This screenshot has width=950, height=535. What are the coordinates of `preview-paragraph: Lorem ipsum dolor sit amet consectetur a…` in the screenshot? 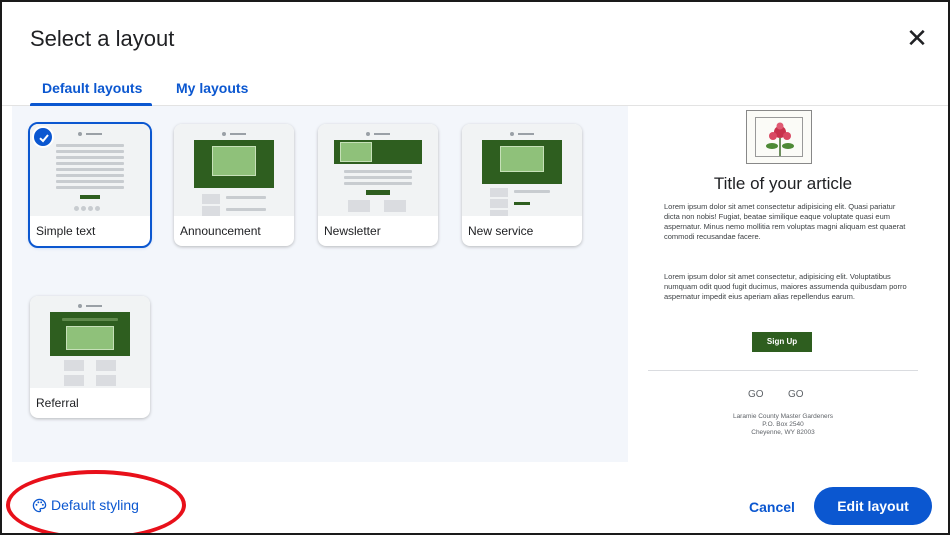 It's located at (785, 221).